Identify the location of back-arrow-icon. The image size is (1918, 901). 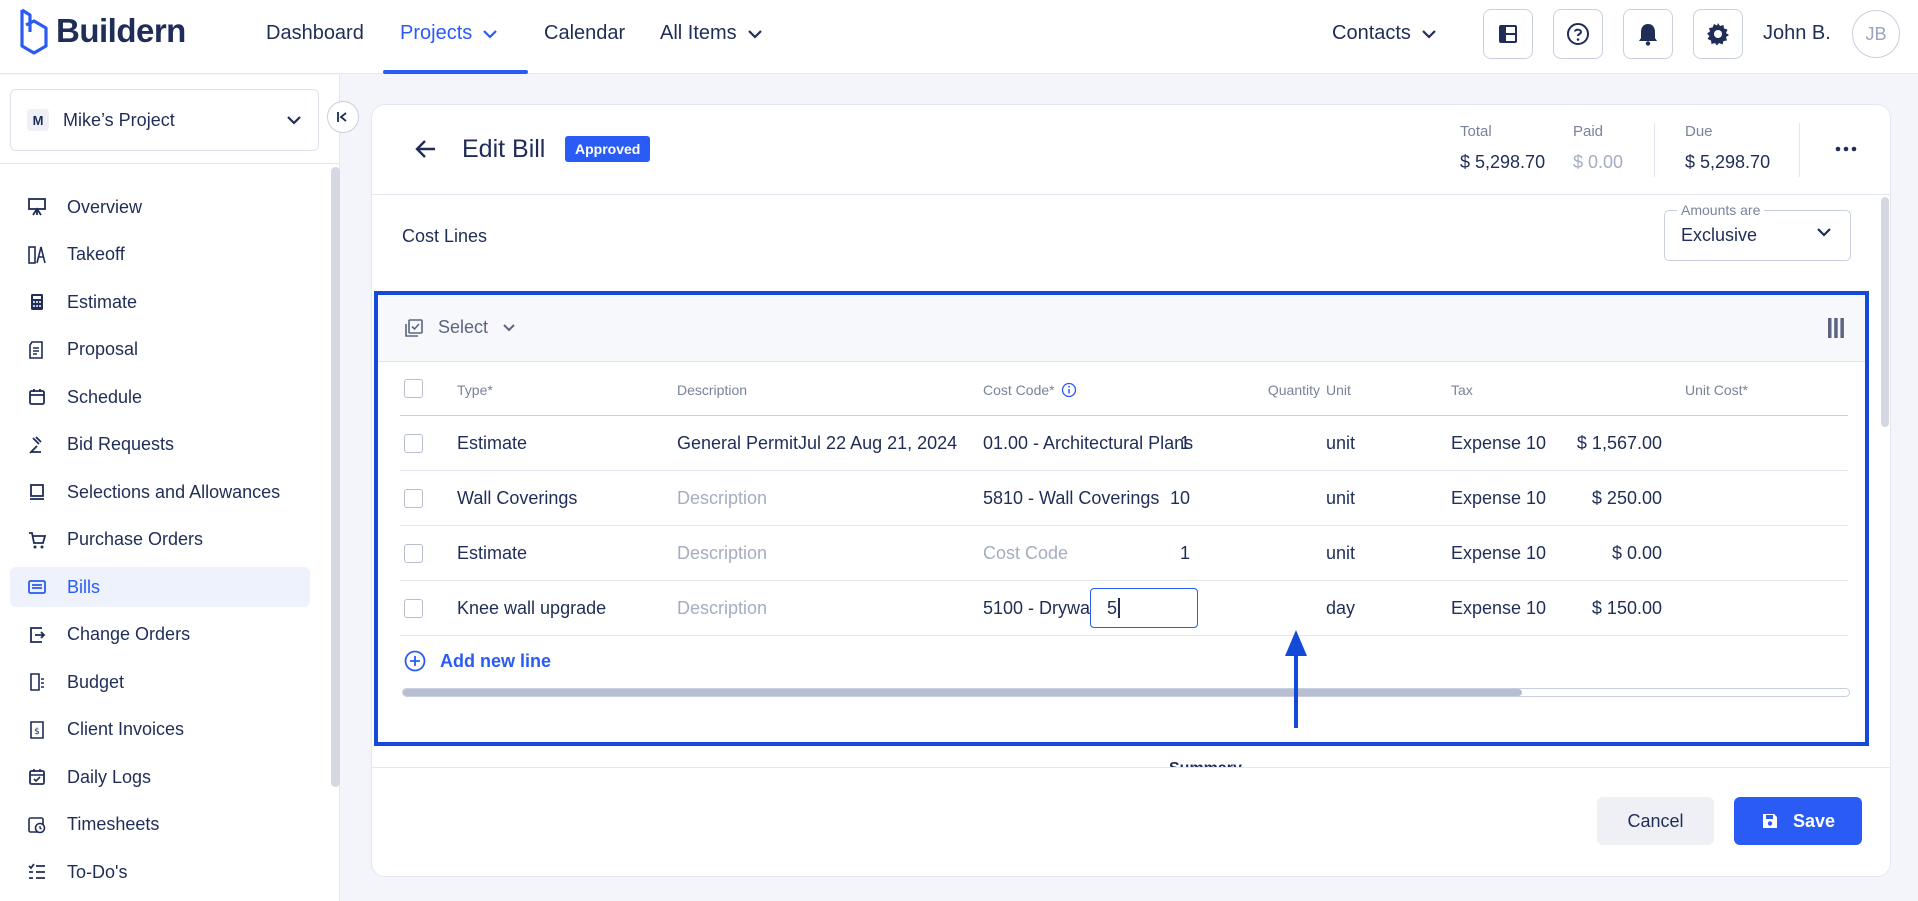
(426, 149).